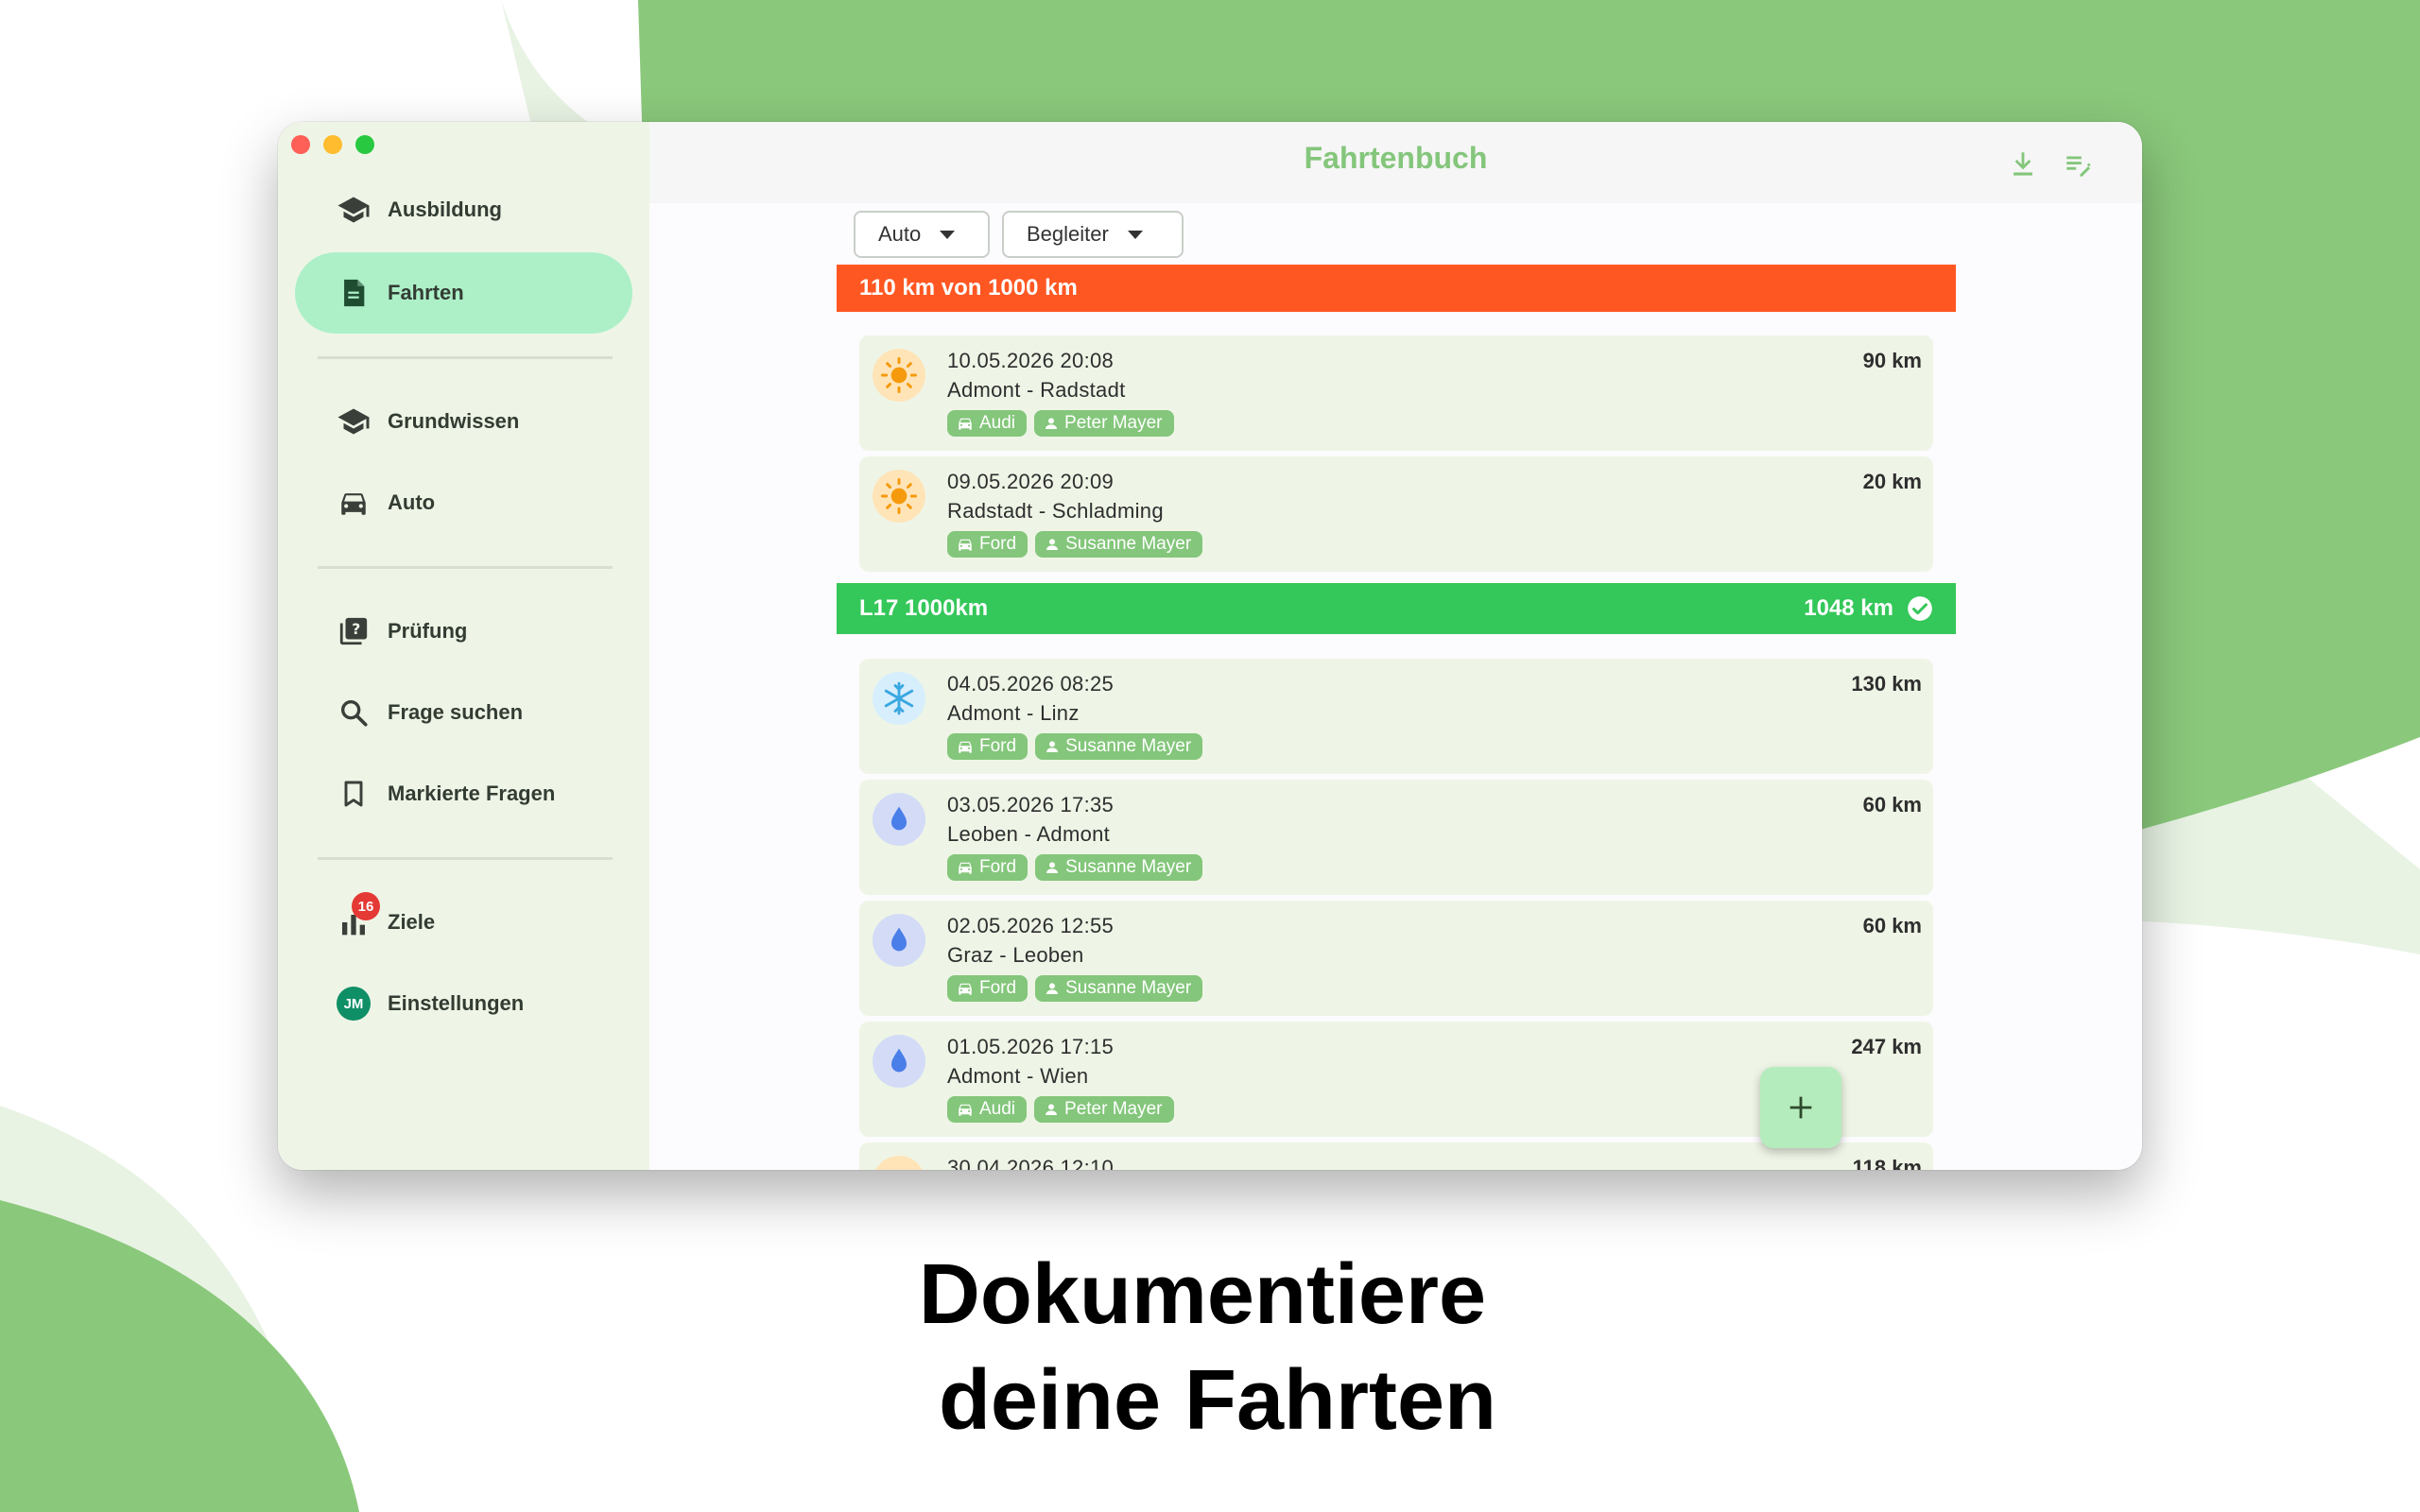 This screenshot has width=2420, height=1512. Describe the element at coordinates (899, 698) in the screenshot. I see `snowflake-icon` at that location.